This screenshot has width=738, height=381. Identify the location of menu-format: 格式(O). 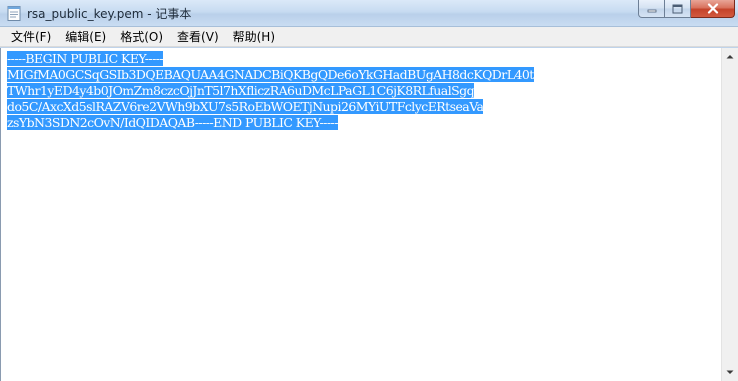
(141, 37).